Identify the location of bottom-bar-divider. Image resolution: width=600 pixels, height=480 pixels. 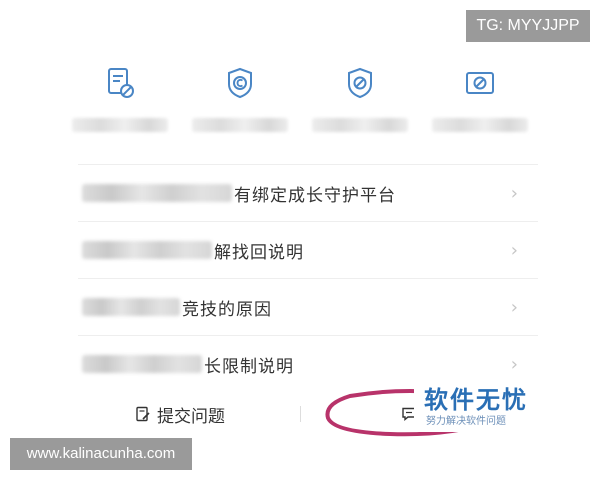
(300, 414).